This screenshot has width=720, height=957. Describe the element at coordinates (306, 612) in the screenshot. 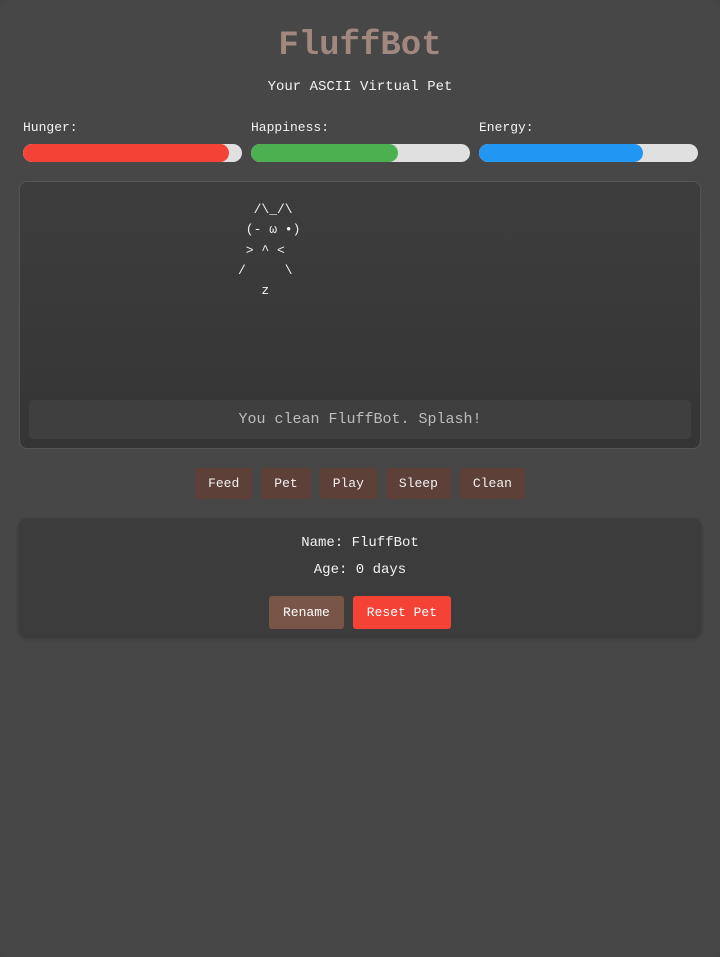

I see `rename-button: Rename` at that location.